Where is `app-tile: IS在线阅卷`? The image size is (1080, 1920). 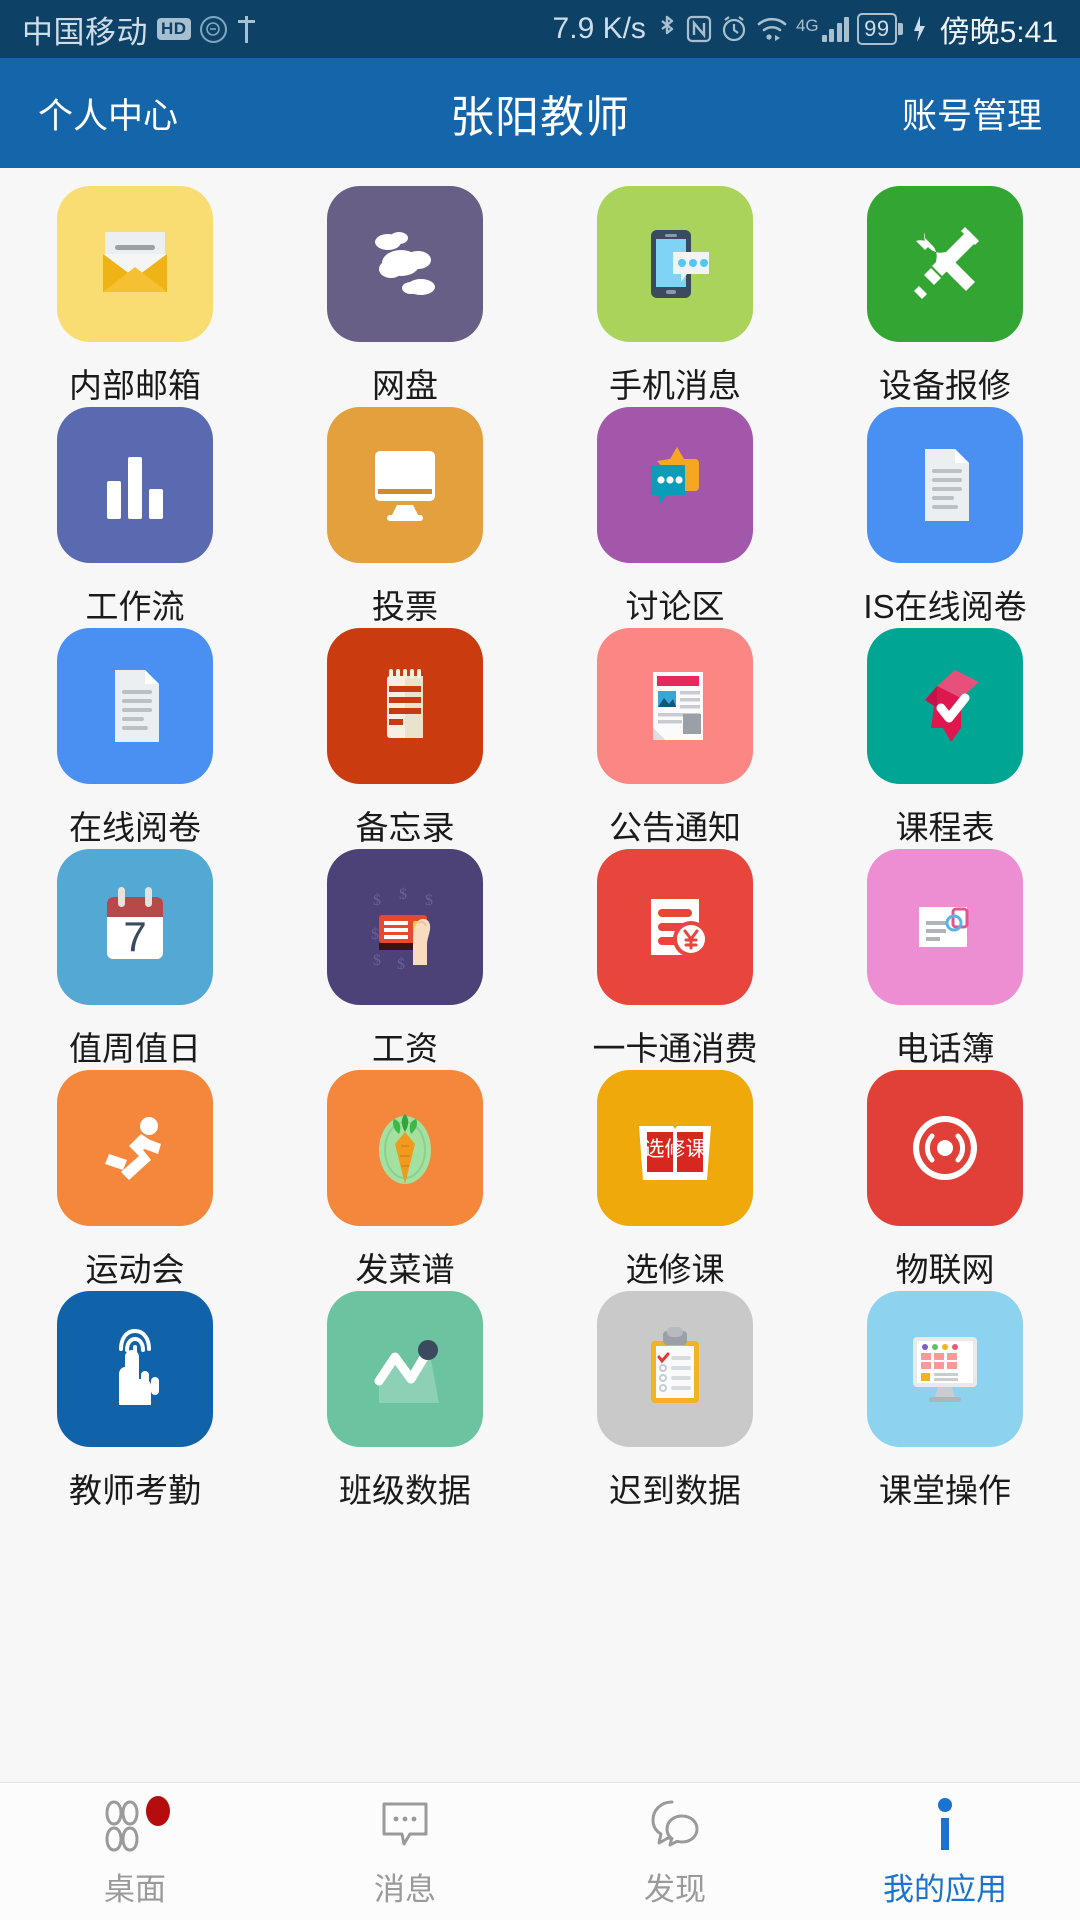 app-tile: IS在线阅卷 is located at coordinates (945, 517).